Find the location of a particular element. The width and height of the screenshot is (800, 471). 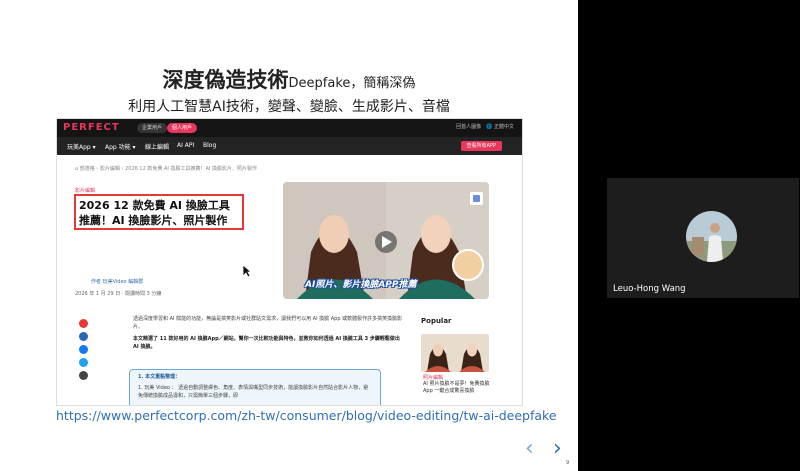

nav-item-apps: 玩美App ▾ is located at coordinates (81, 147).